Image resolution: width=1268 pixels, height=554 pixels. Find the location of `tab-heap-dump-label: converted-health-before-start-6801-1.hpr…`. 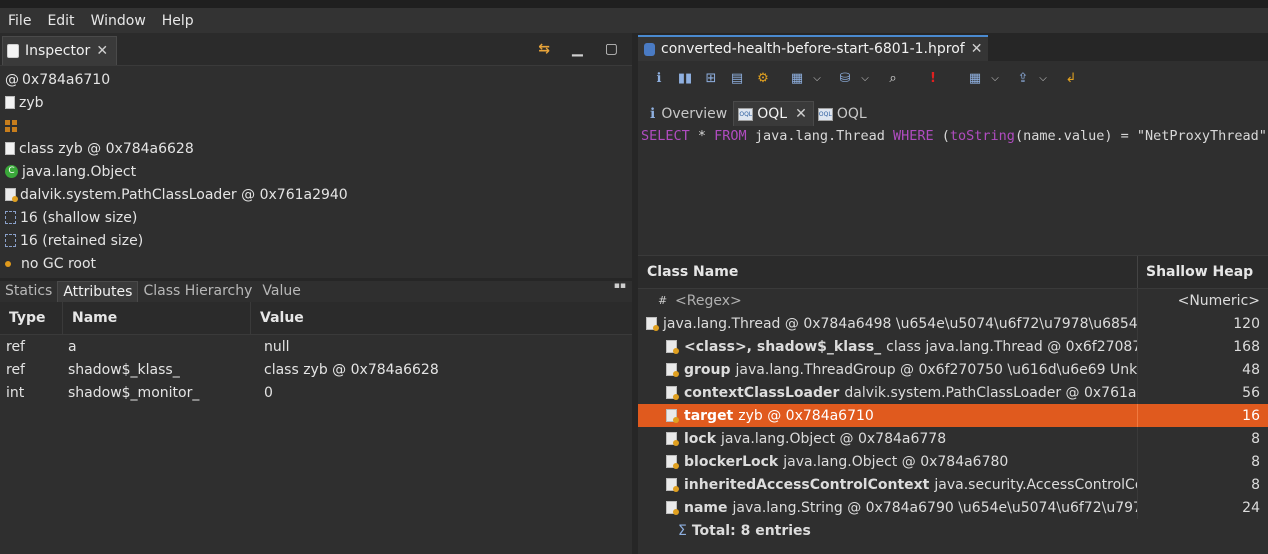

tab-heap-dump-label: converted-health-before-start-6801-1.hpr… is located at coordinates (813, 49).